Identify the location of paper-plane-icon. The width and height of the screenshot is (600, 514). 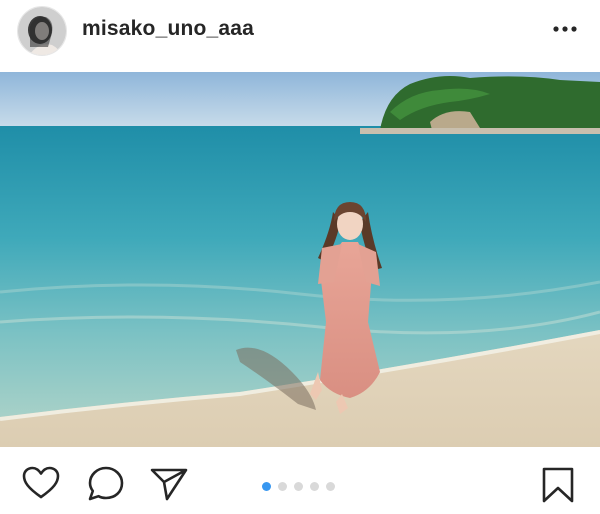
(169, 486).